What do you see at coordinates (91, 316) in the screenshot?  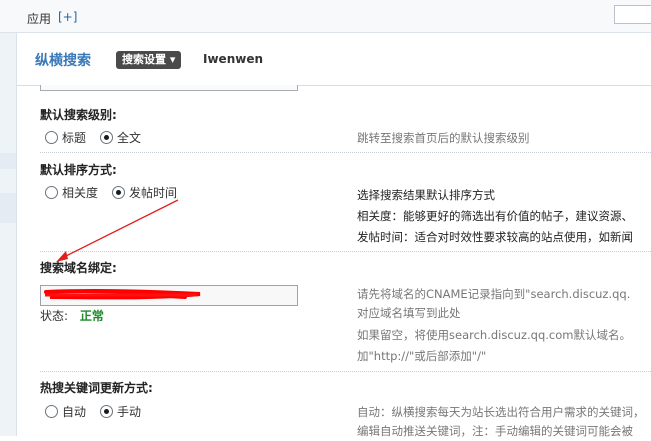 I see `domain-status-value: 正常` at bounding box center [91, 316].